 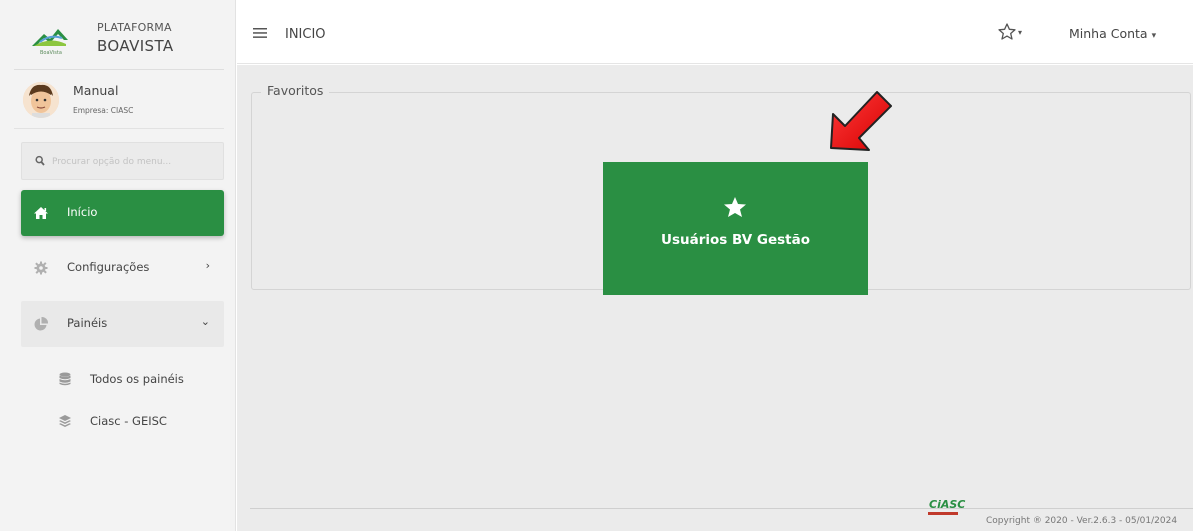 I want to click on ciasc-logo: CiASC, so click(x=947, y=504).